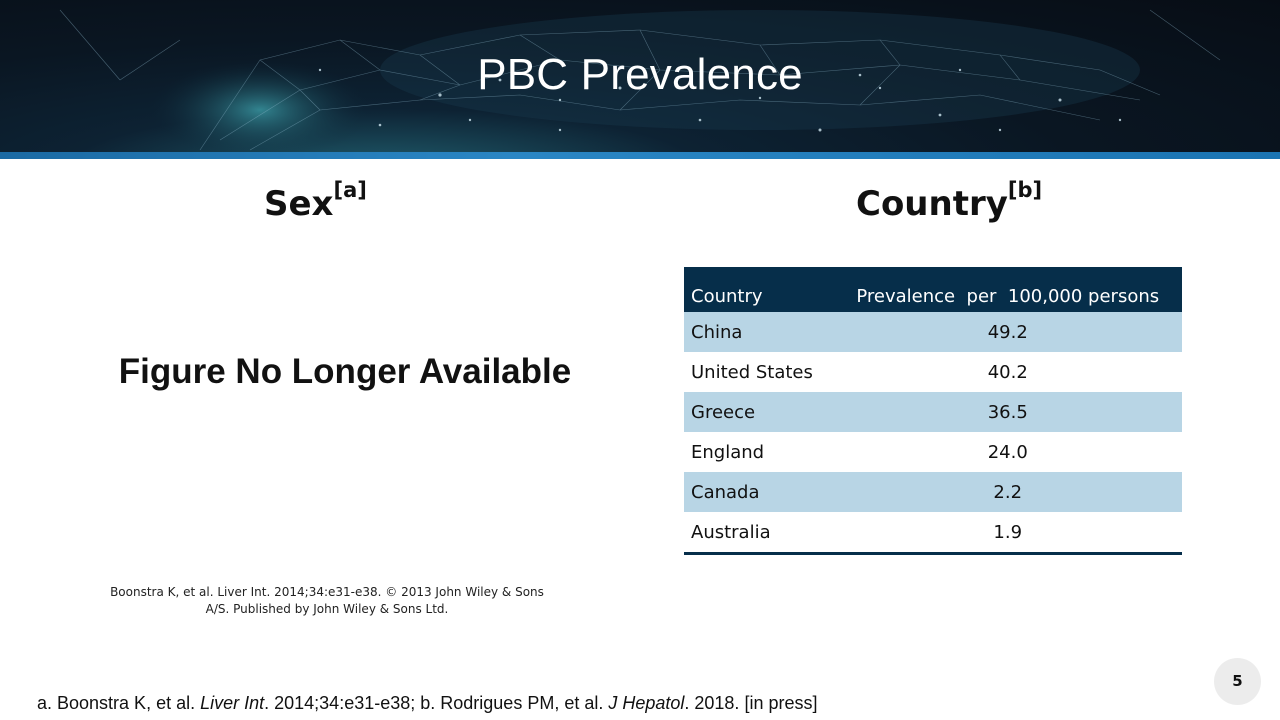  Describe the element at coordinates (751, 703) in the screenshot. I see `footnote-b-rest: . 2018. [in press]` at that location.